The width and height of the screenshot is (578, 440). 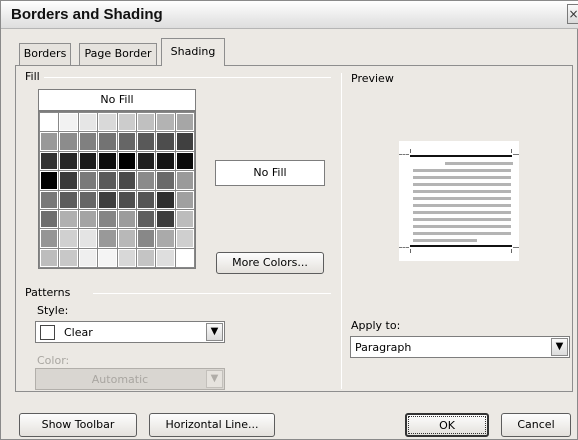 What do you see at coordinates (130, 332) in the screenshot?
I see `style-dropdown: Clear ▼` at bounding box center [130, 332].